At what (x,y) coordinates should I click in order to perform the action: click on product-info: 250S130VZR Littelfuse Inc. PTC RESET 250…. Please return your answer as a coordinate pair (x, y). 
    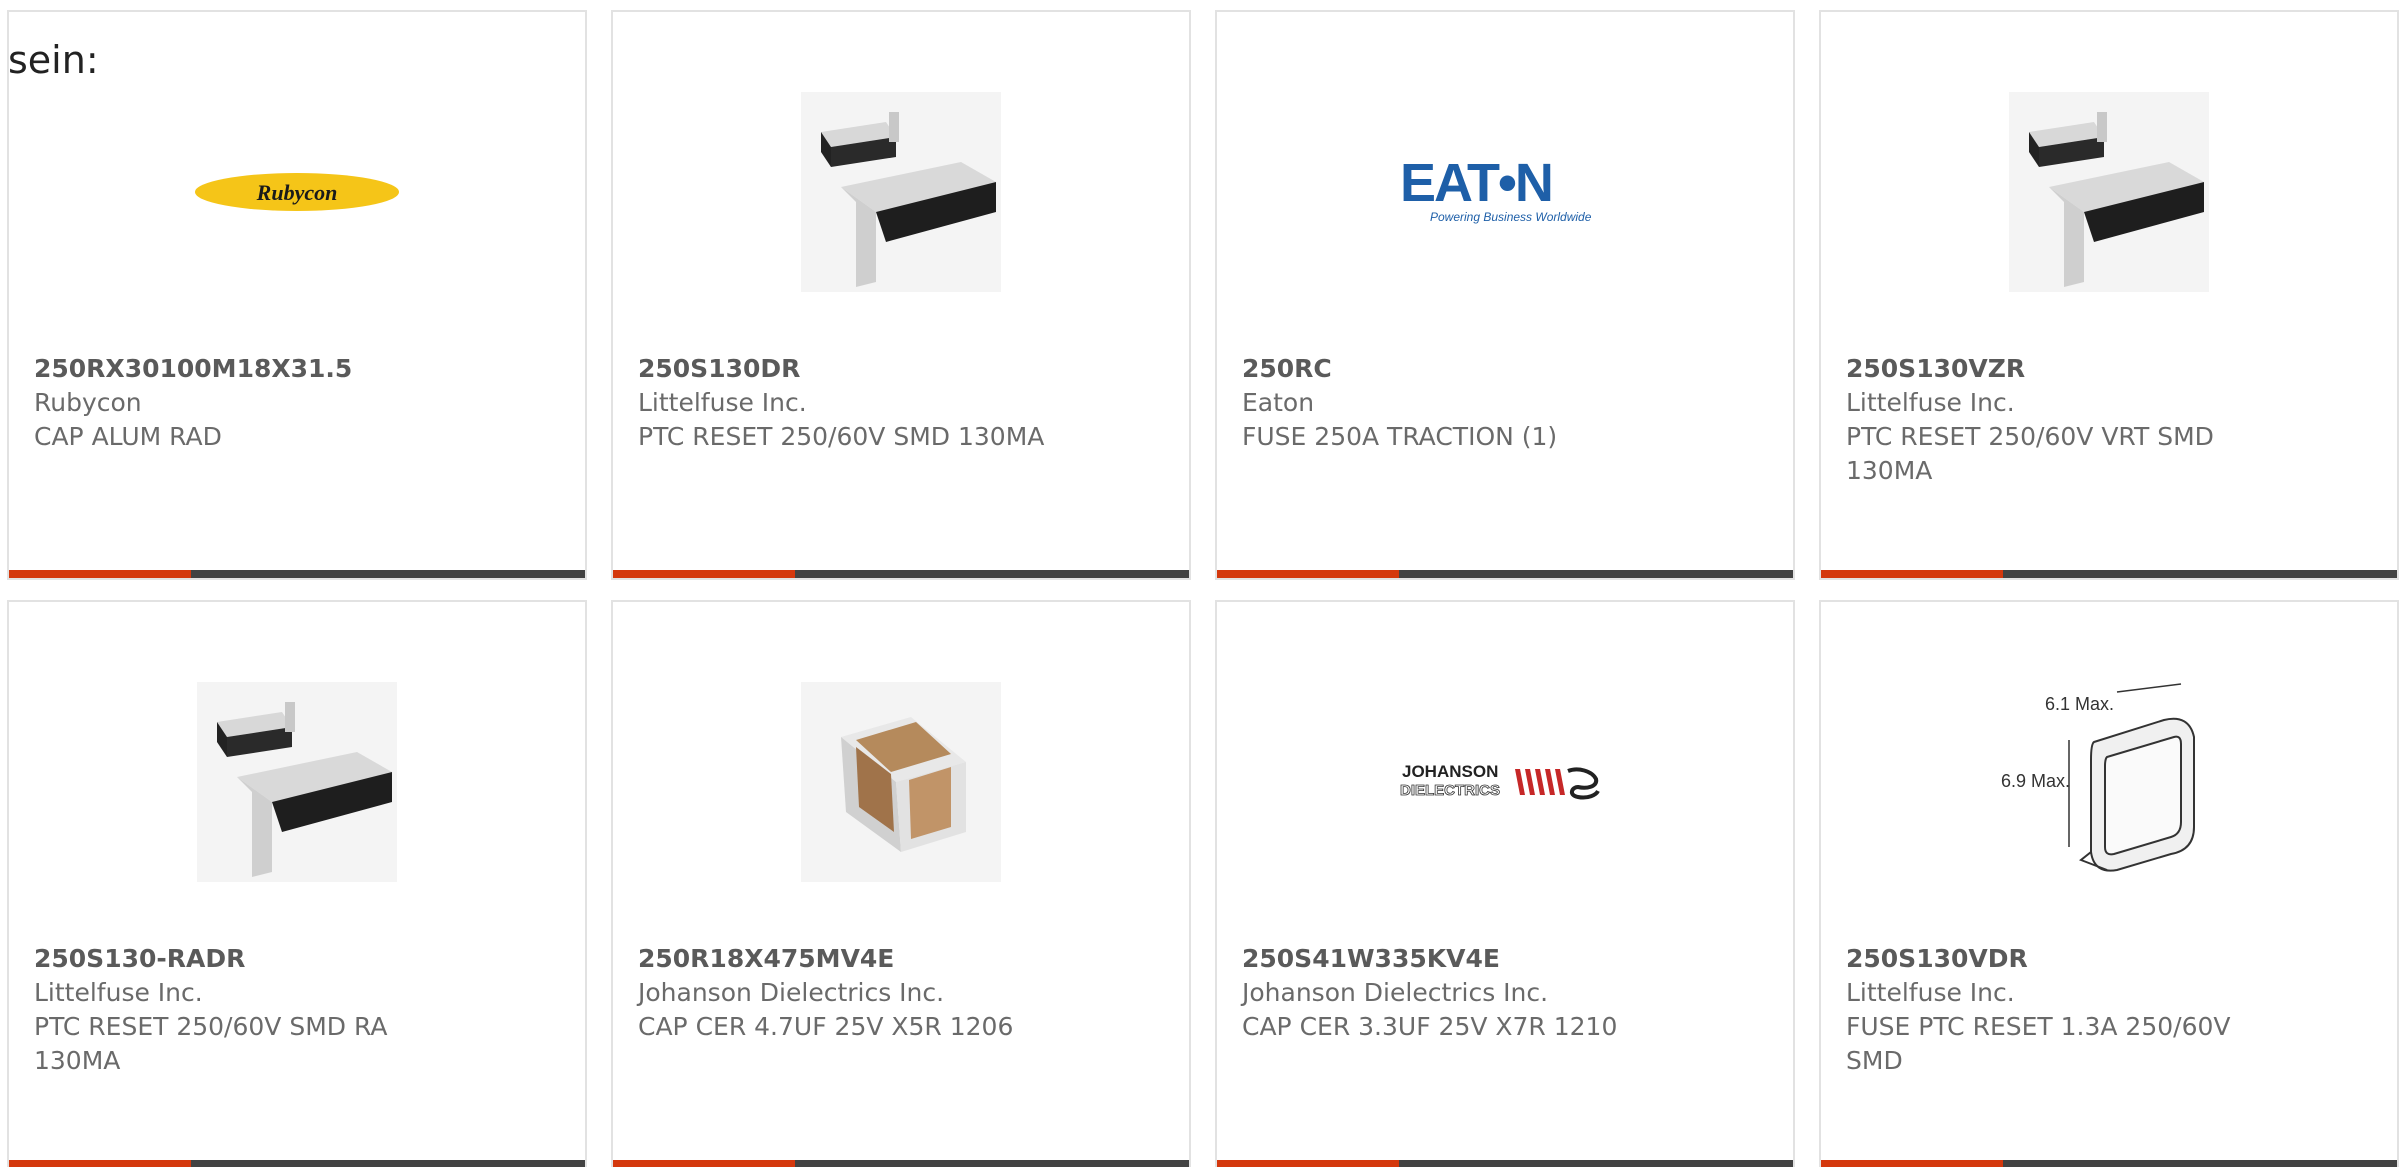
    Looking at the image, I should click on (2056, 420).